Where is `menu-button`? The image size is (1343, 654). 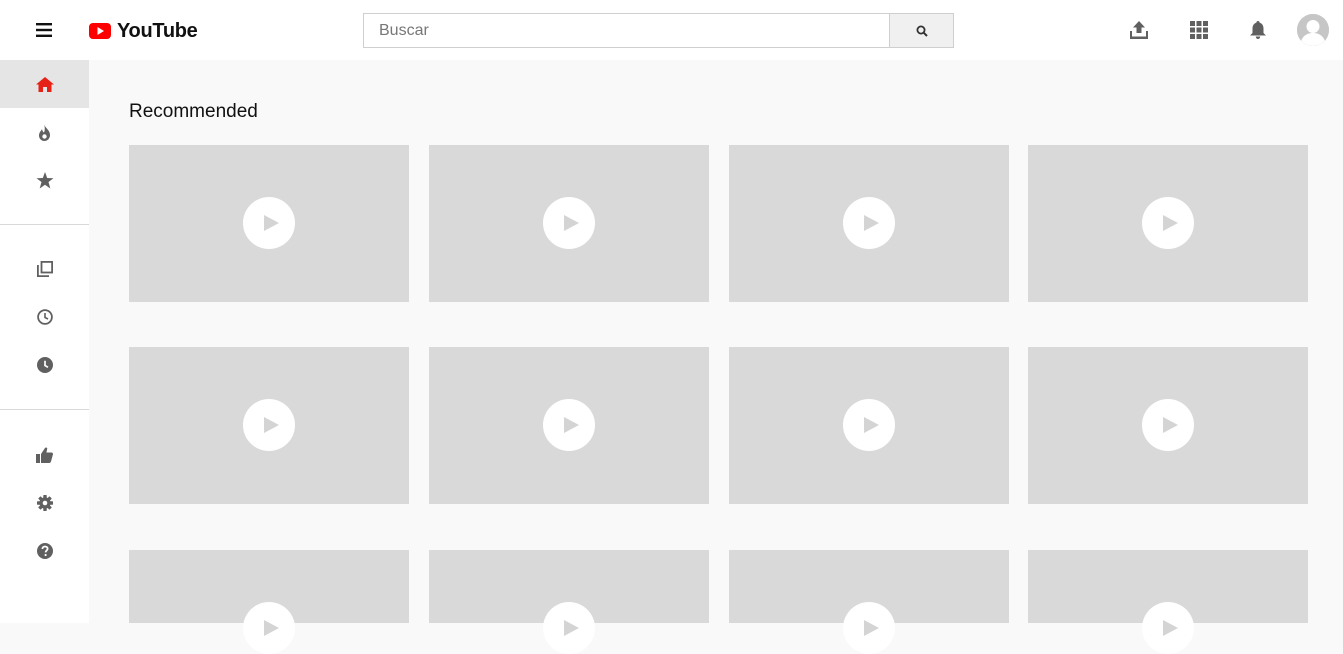 menu-button is located at coordinates (44, 30).